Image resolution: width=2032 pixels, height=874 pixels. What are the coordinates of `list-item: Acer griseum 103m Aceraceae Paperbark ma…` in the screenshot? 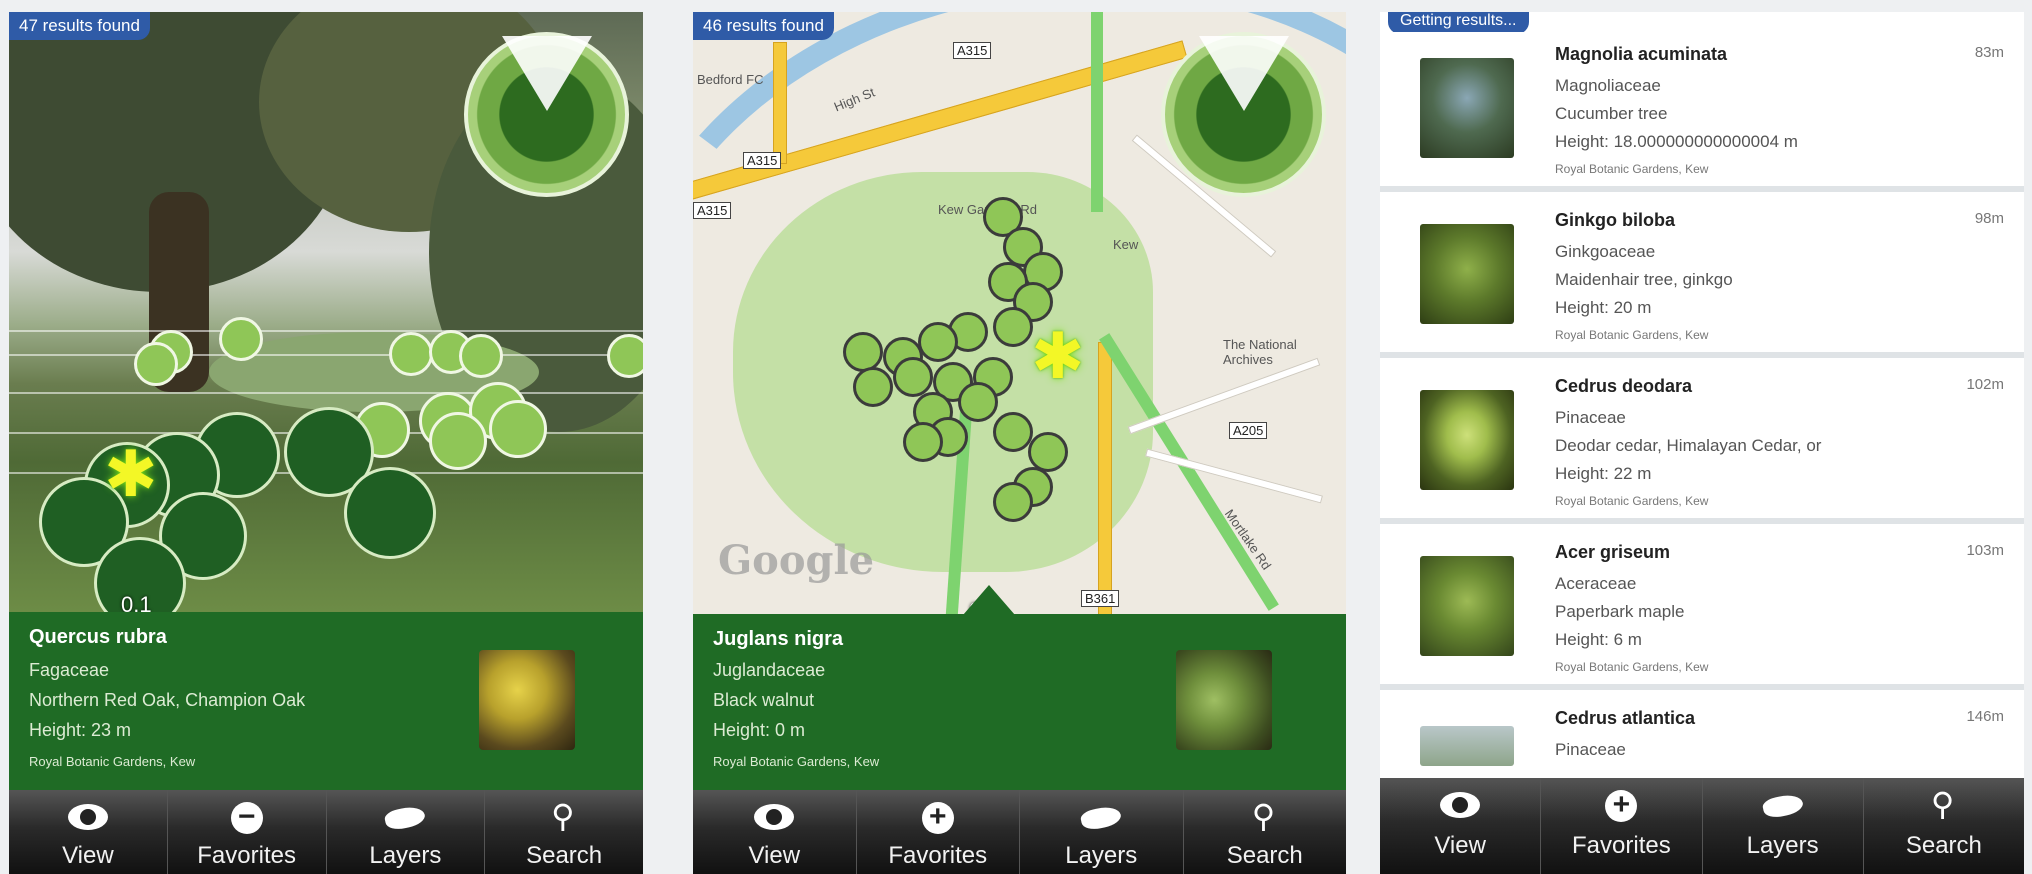 It's located at (1702, 610).